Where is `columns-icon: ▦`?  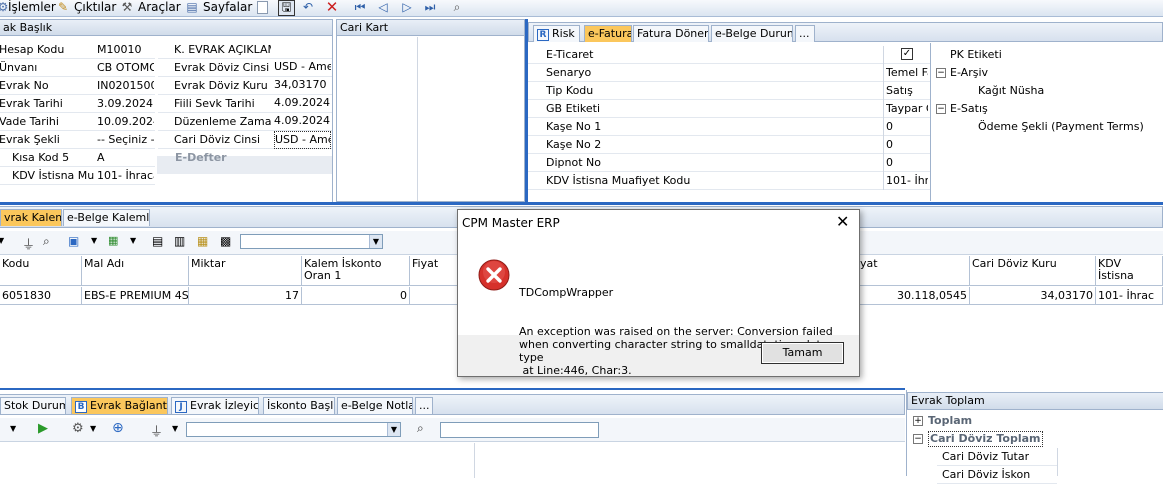
columns-icon: ▦ is located at coordinates (202, 241).